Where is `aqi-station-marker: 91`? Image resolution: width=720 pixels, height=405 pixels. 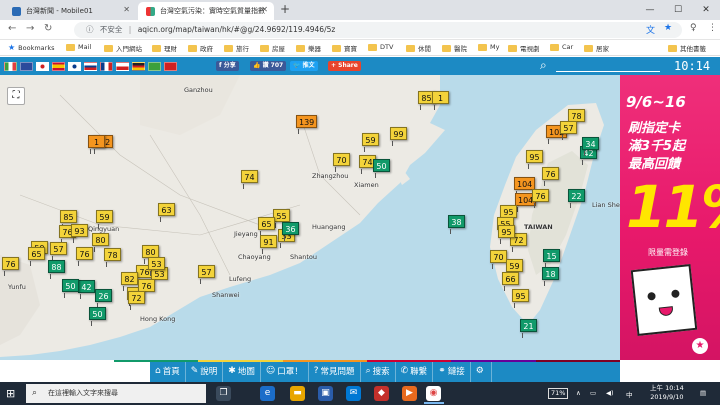 aqi-station-marker: 91 is located at coordinates (268, 244).